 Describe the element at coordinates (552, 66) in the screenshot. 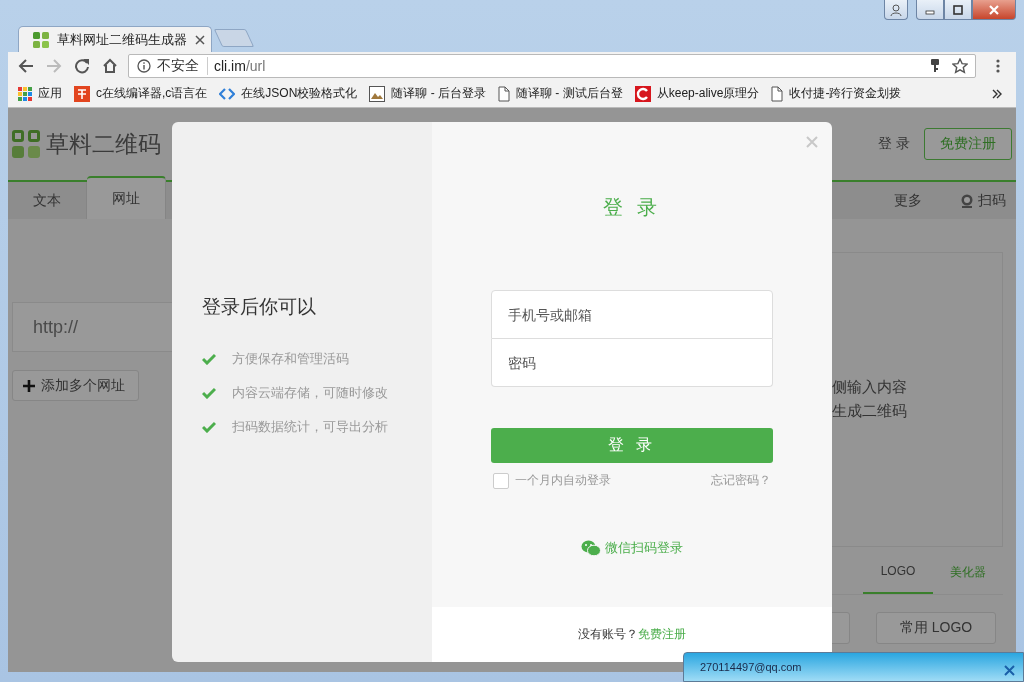

I see `address-bar: 不安全 cli.im/url` at that location.